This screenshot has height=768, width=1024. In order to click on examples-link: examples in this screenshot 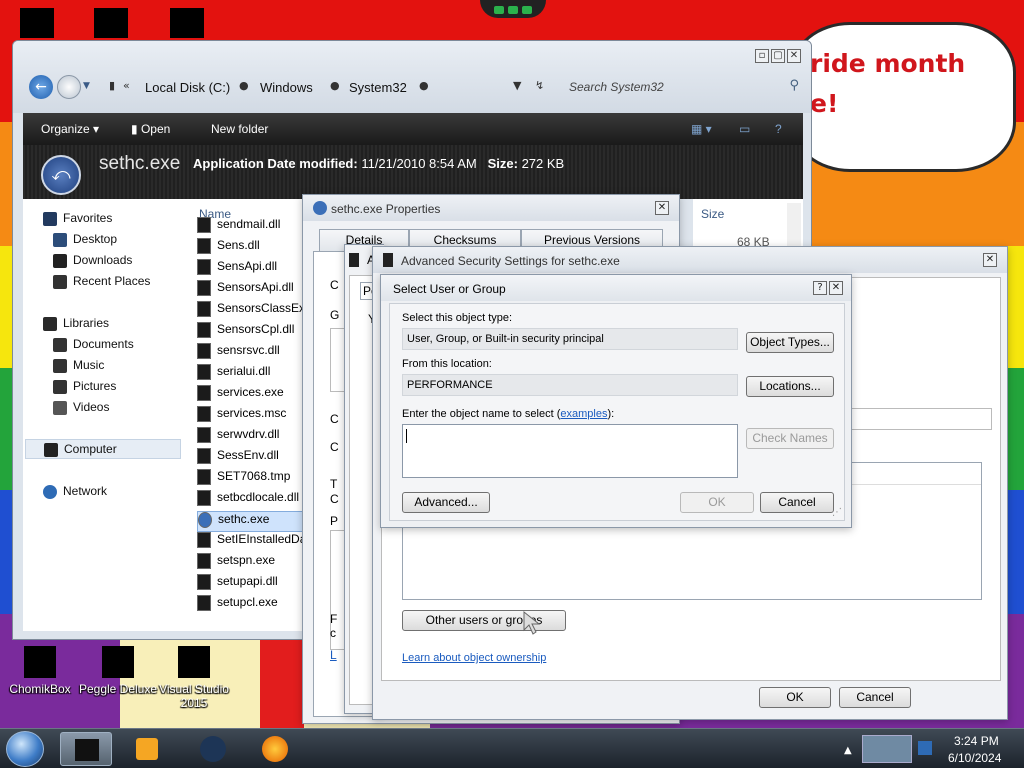, I will do `click(583, 414)`.